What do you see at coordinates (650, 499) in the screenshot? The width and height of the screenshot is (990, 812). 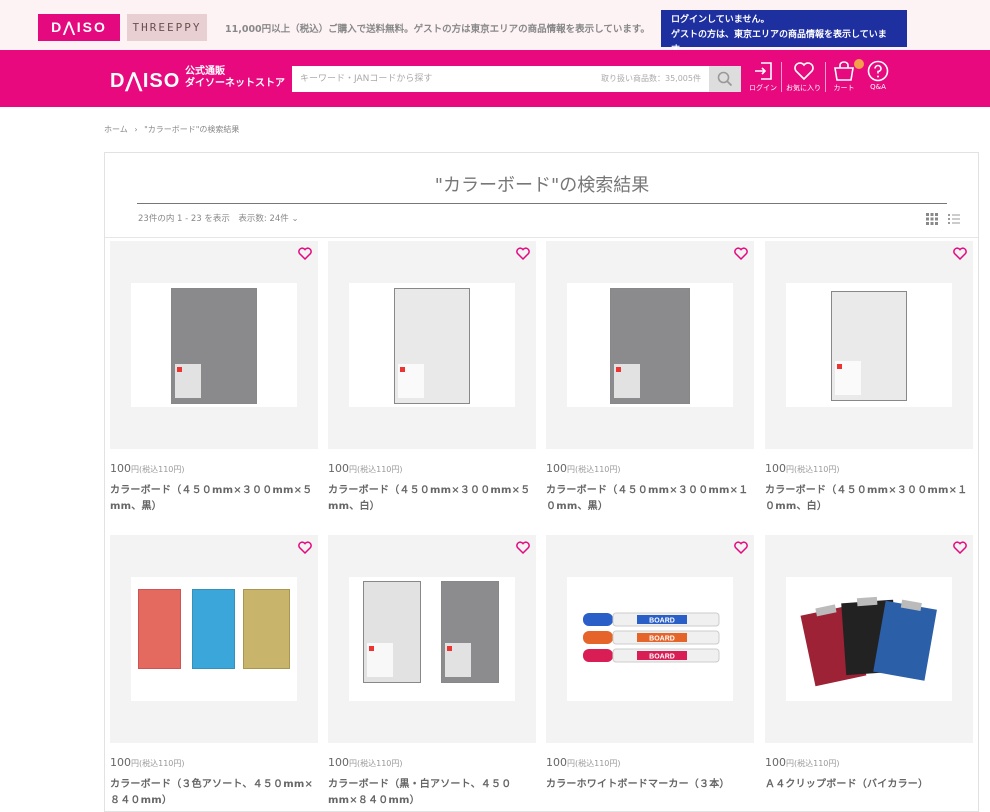 I see `product-name: カラーボード（４５０mm×３００mm×１０mm、黒）` at bounding box center [650, 499].